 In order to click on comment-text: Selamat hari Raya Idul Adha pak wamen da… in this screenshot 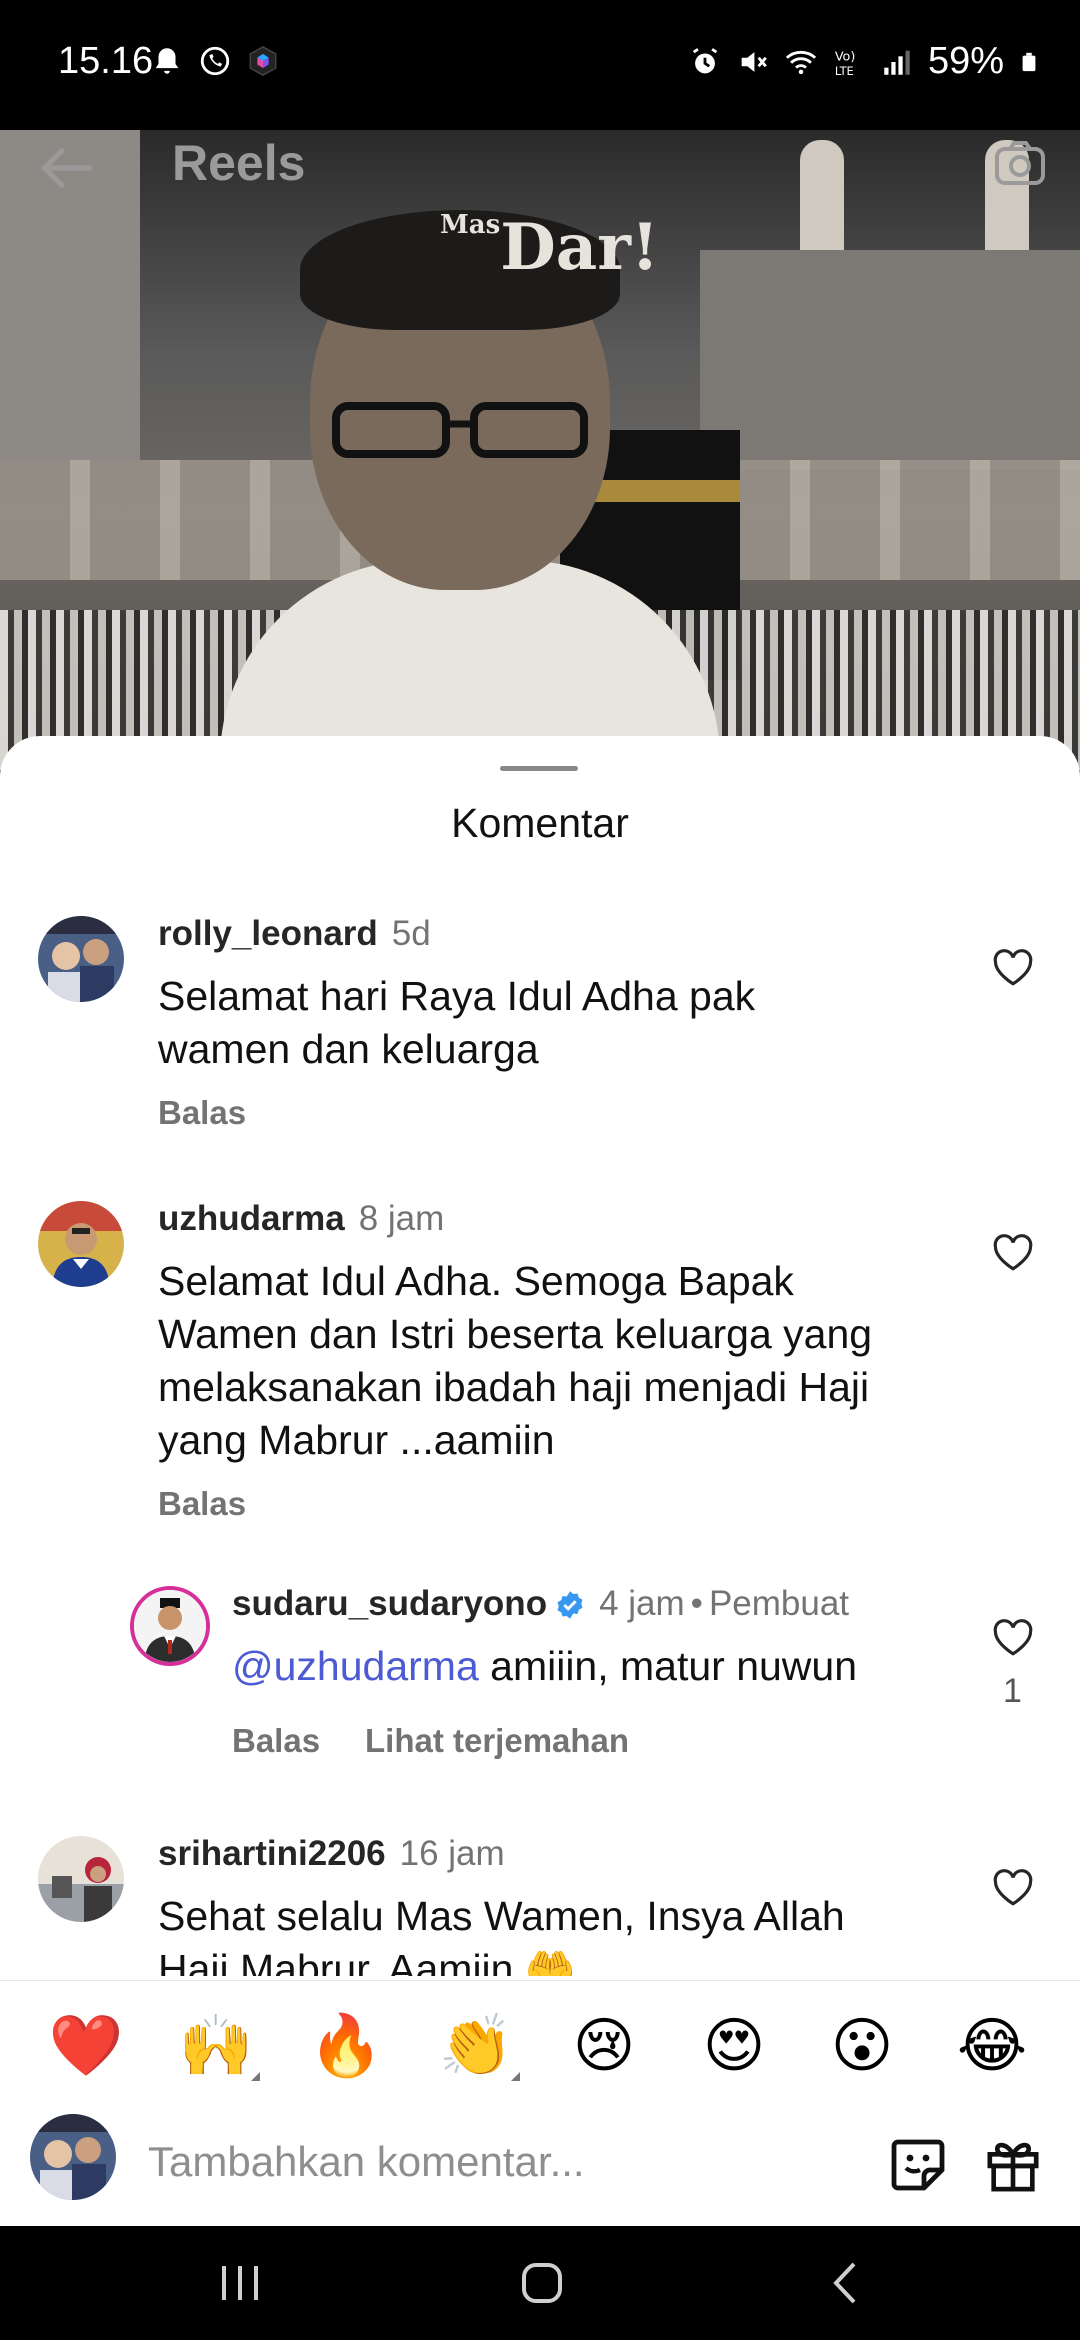, I will do `click(457, 1022)`.